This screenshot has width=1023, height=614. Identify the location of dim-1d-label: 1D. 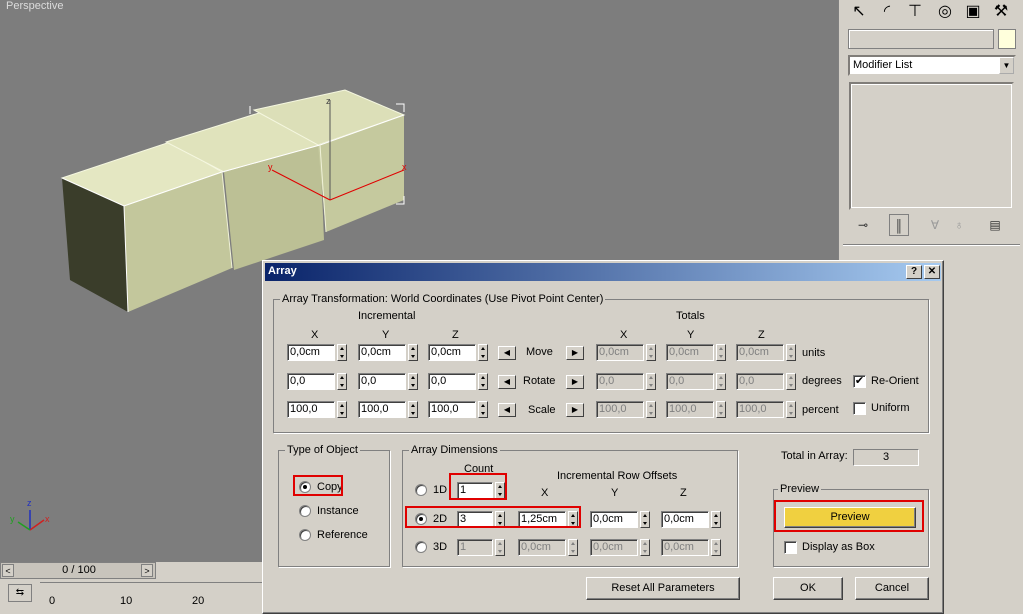
(440, 490).